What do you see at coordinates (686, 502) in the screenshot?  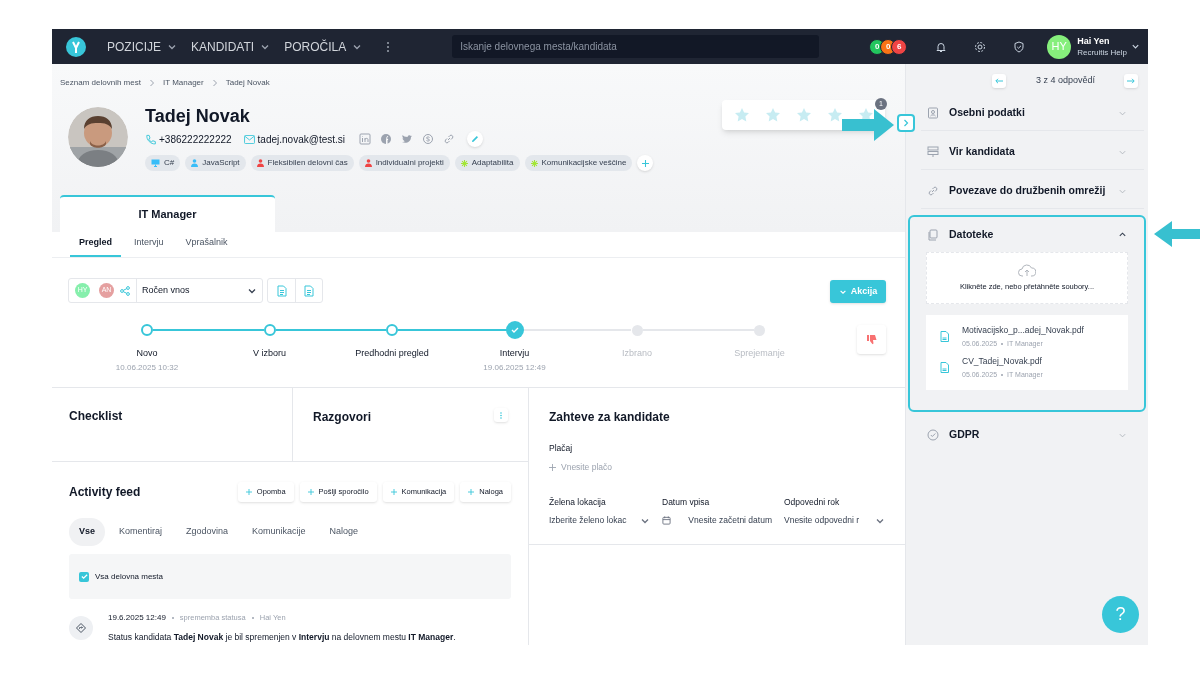 I see `field-label: Datum vpisa` at bounding box center [686, 502].